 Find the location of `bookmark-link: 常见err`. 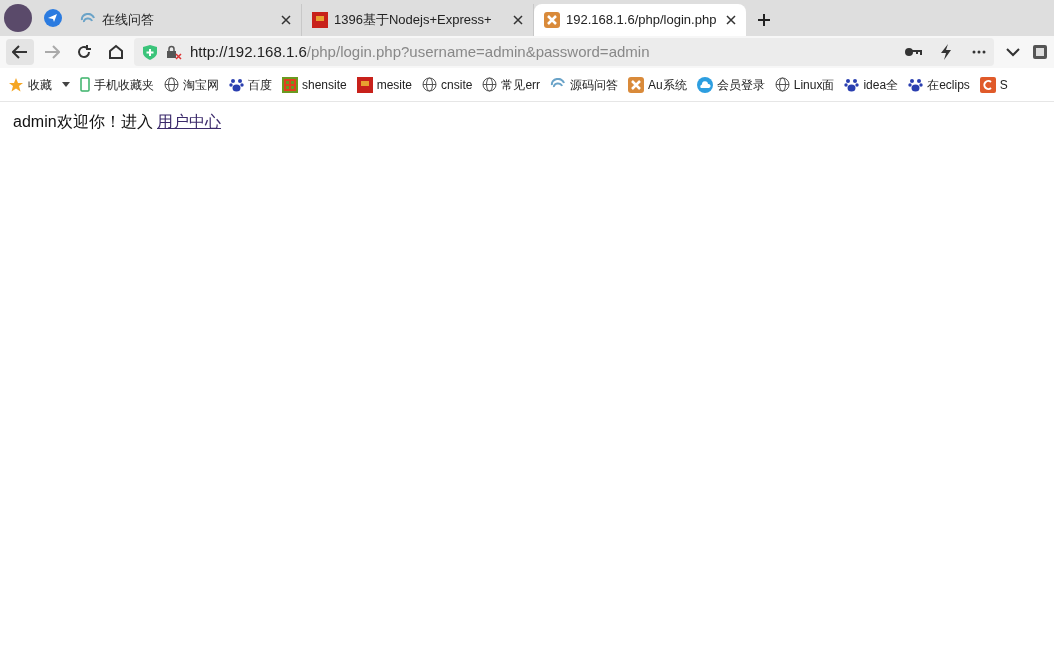

bookmark-link: 常见err is located at coordinates (511, 84).